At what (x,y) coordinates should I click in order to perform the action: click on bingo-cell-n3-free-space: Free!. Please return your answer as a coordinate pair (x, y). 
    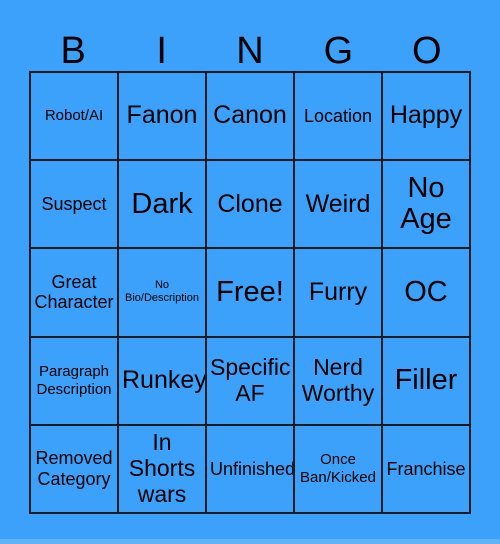
    Looking at the image, I should click on (251, 293).